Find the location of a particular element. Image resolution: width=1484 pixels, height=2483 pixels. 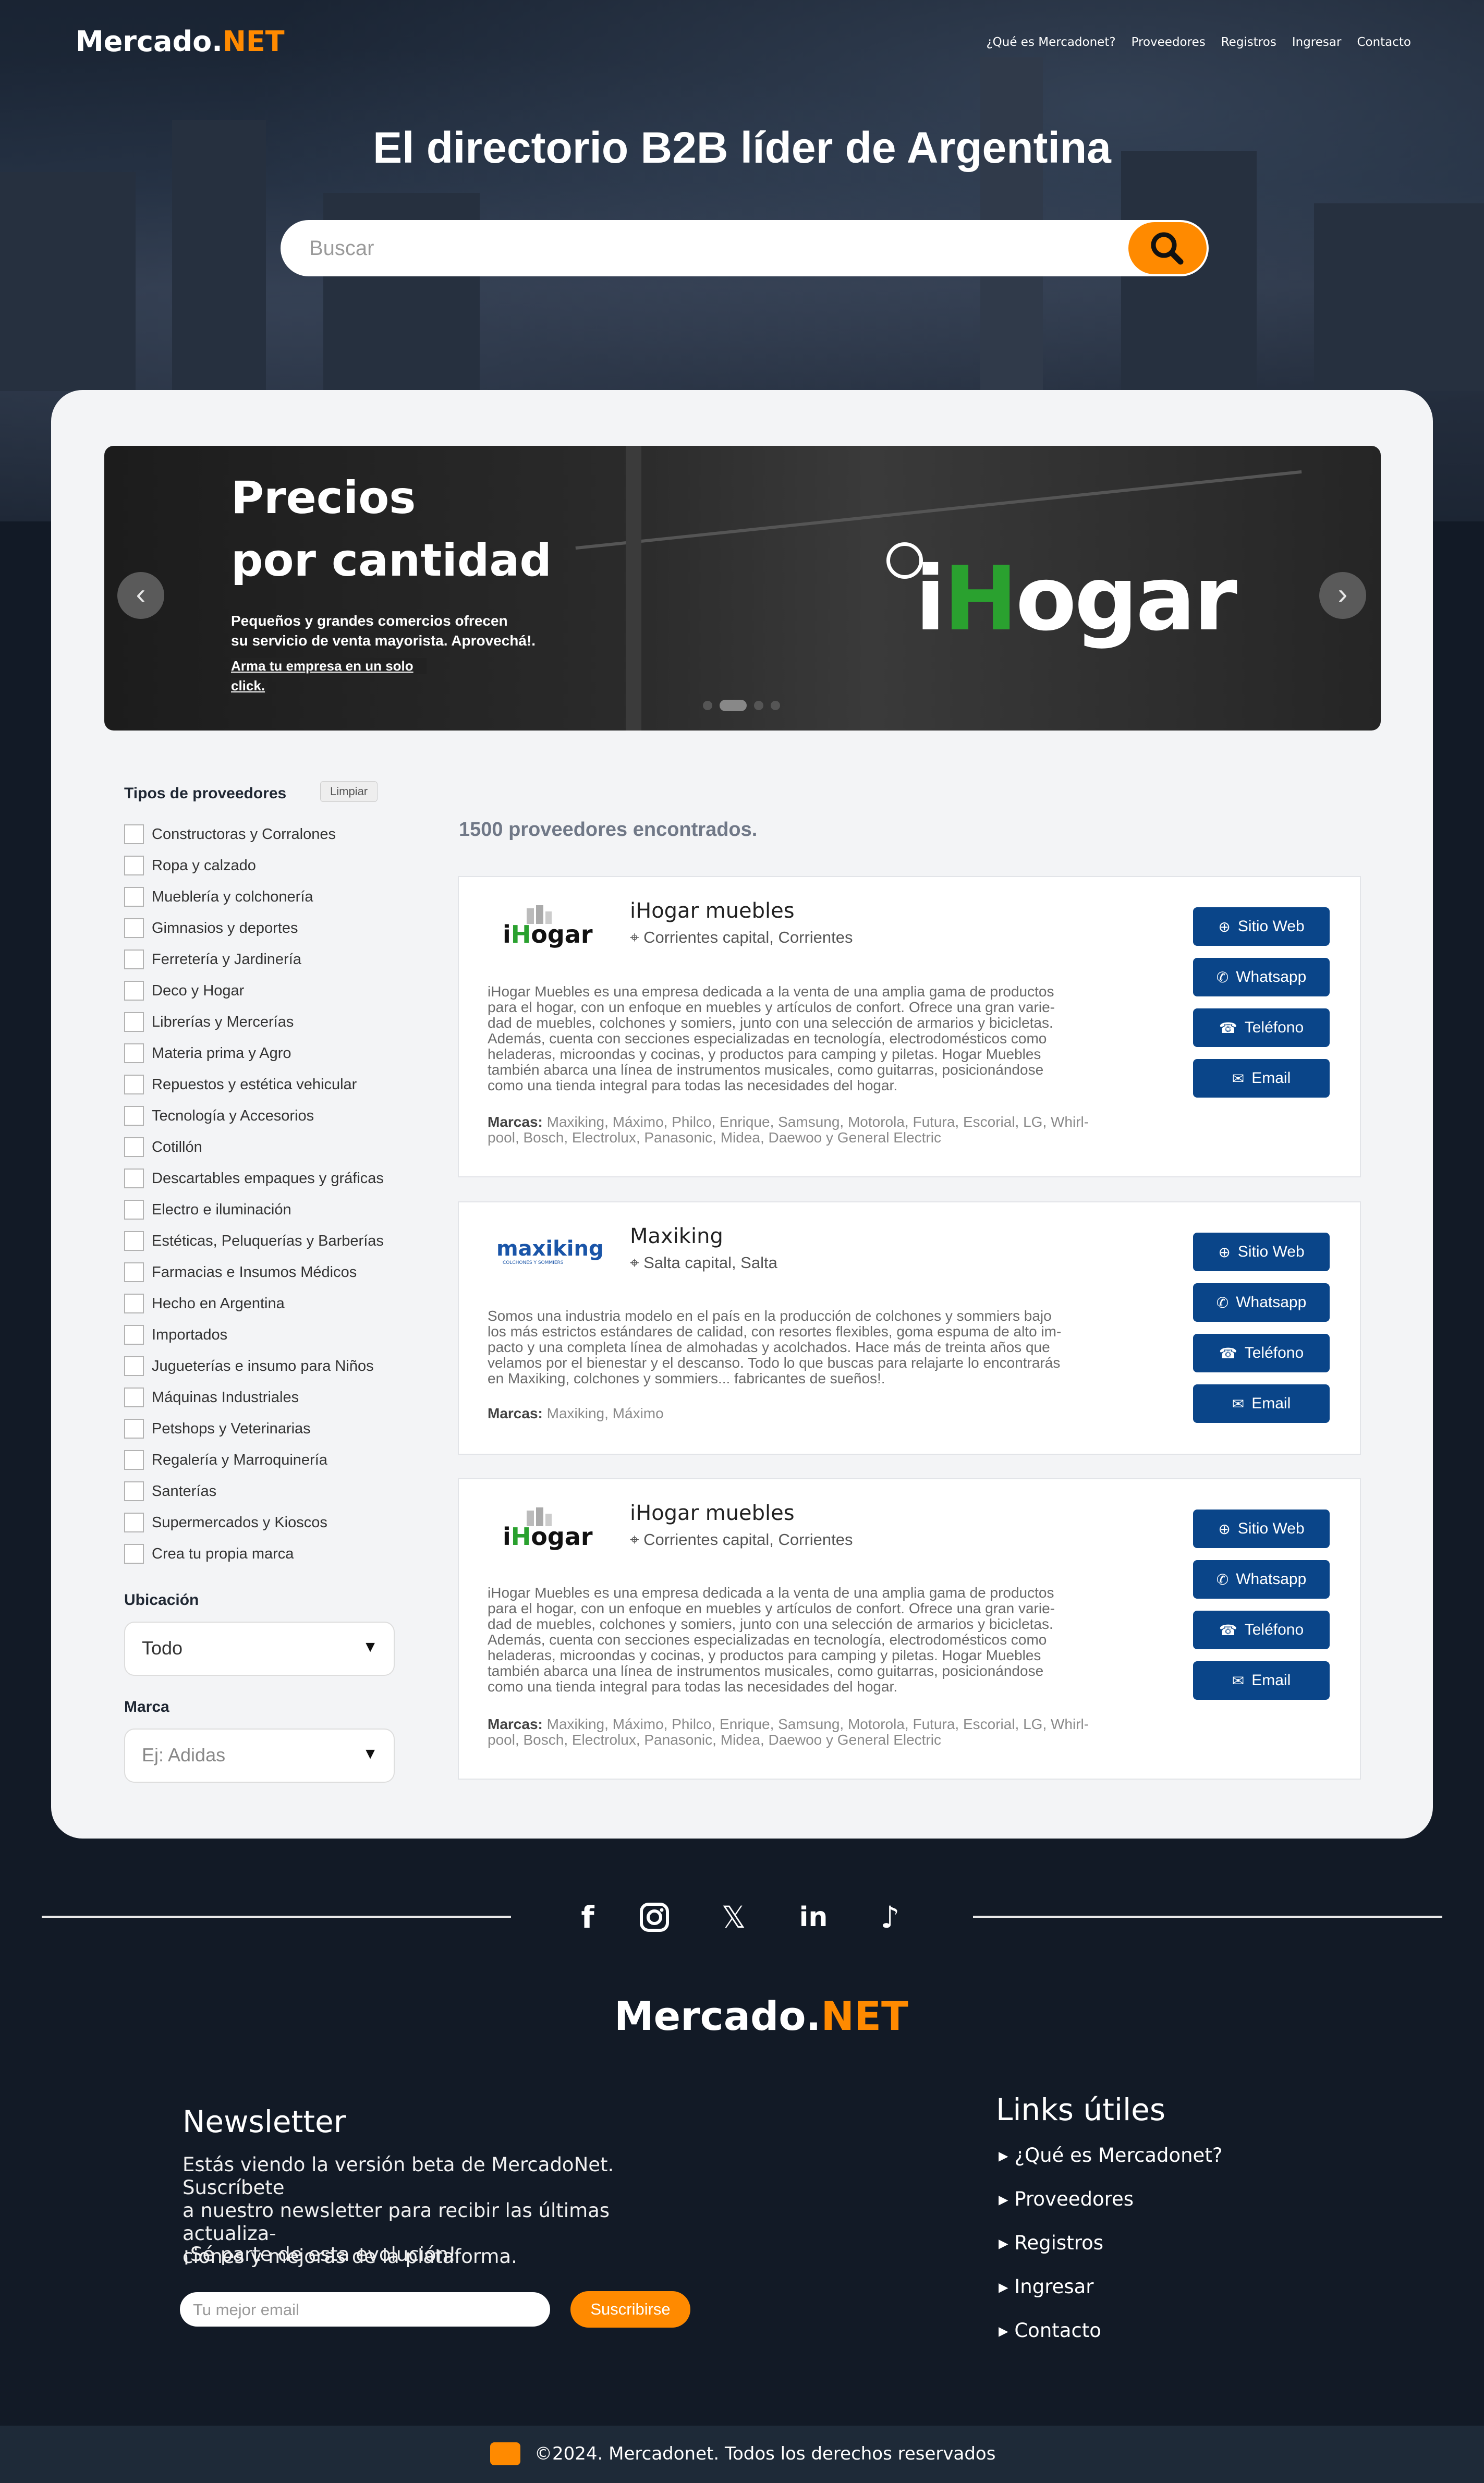

footer-logo: Mercado.NET is located at coordinates (761, 2016).